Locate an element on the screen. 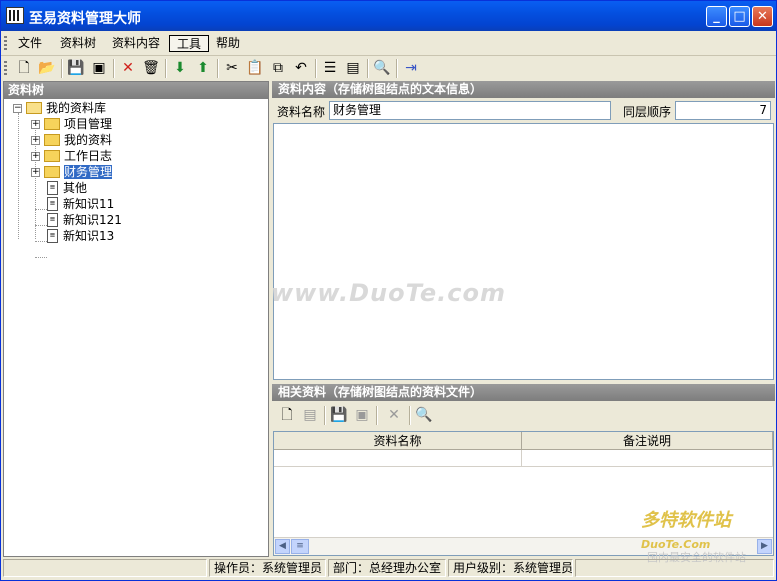 This screenshot has width=777, height=581. tree-folder-projects: 项目管理 is located at coordinates (78, 124).